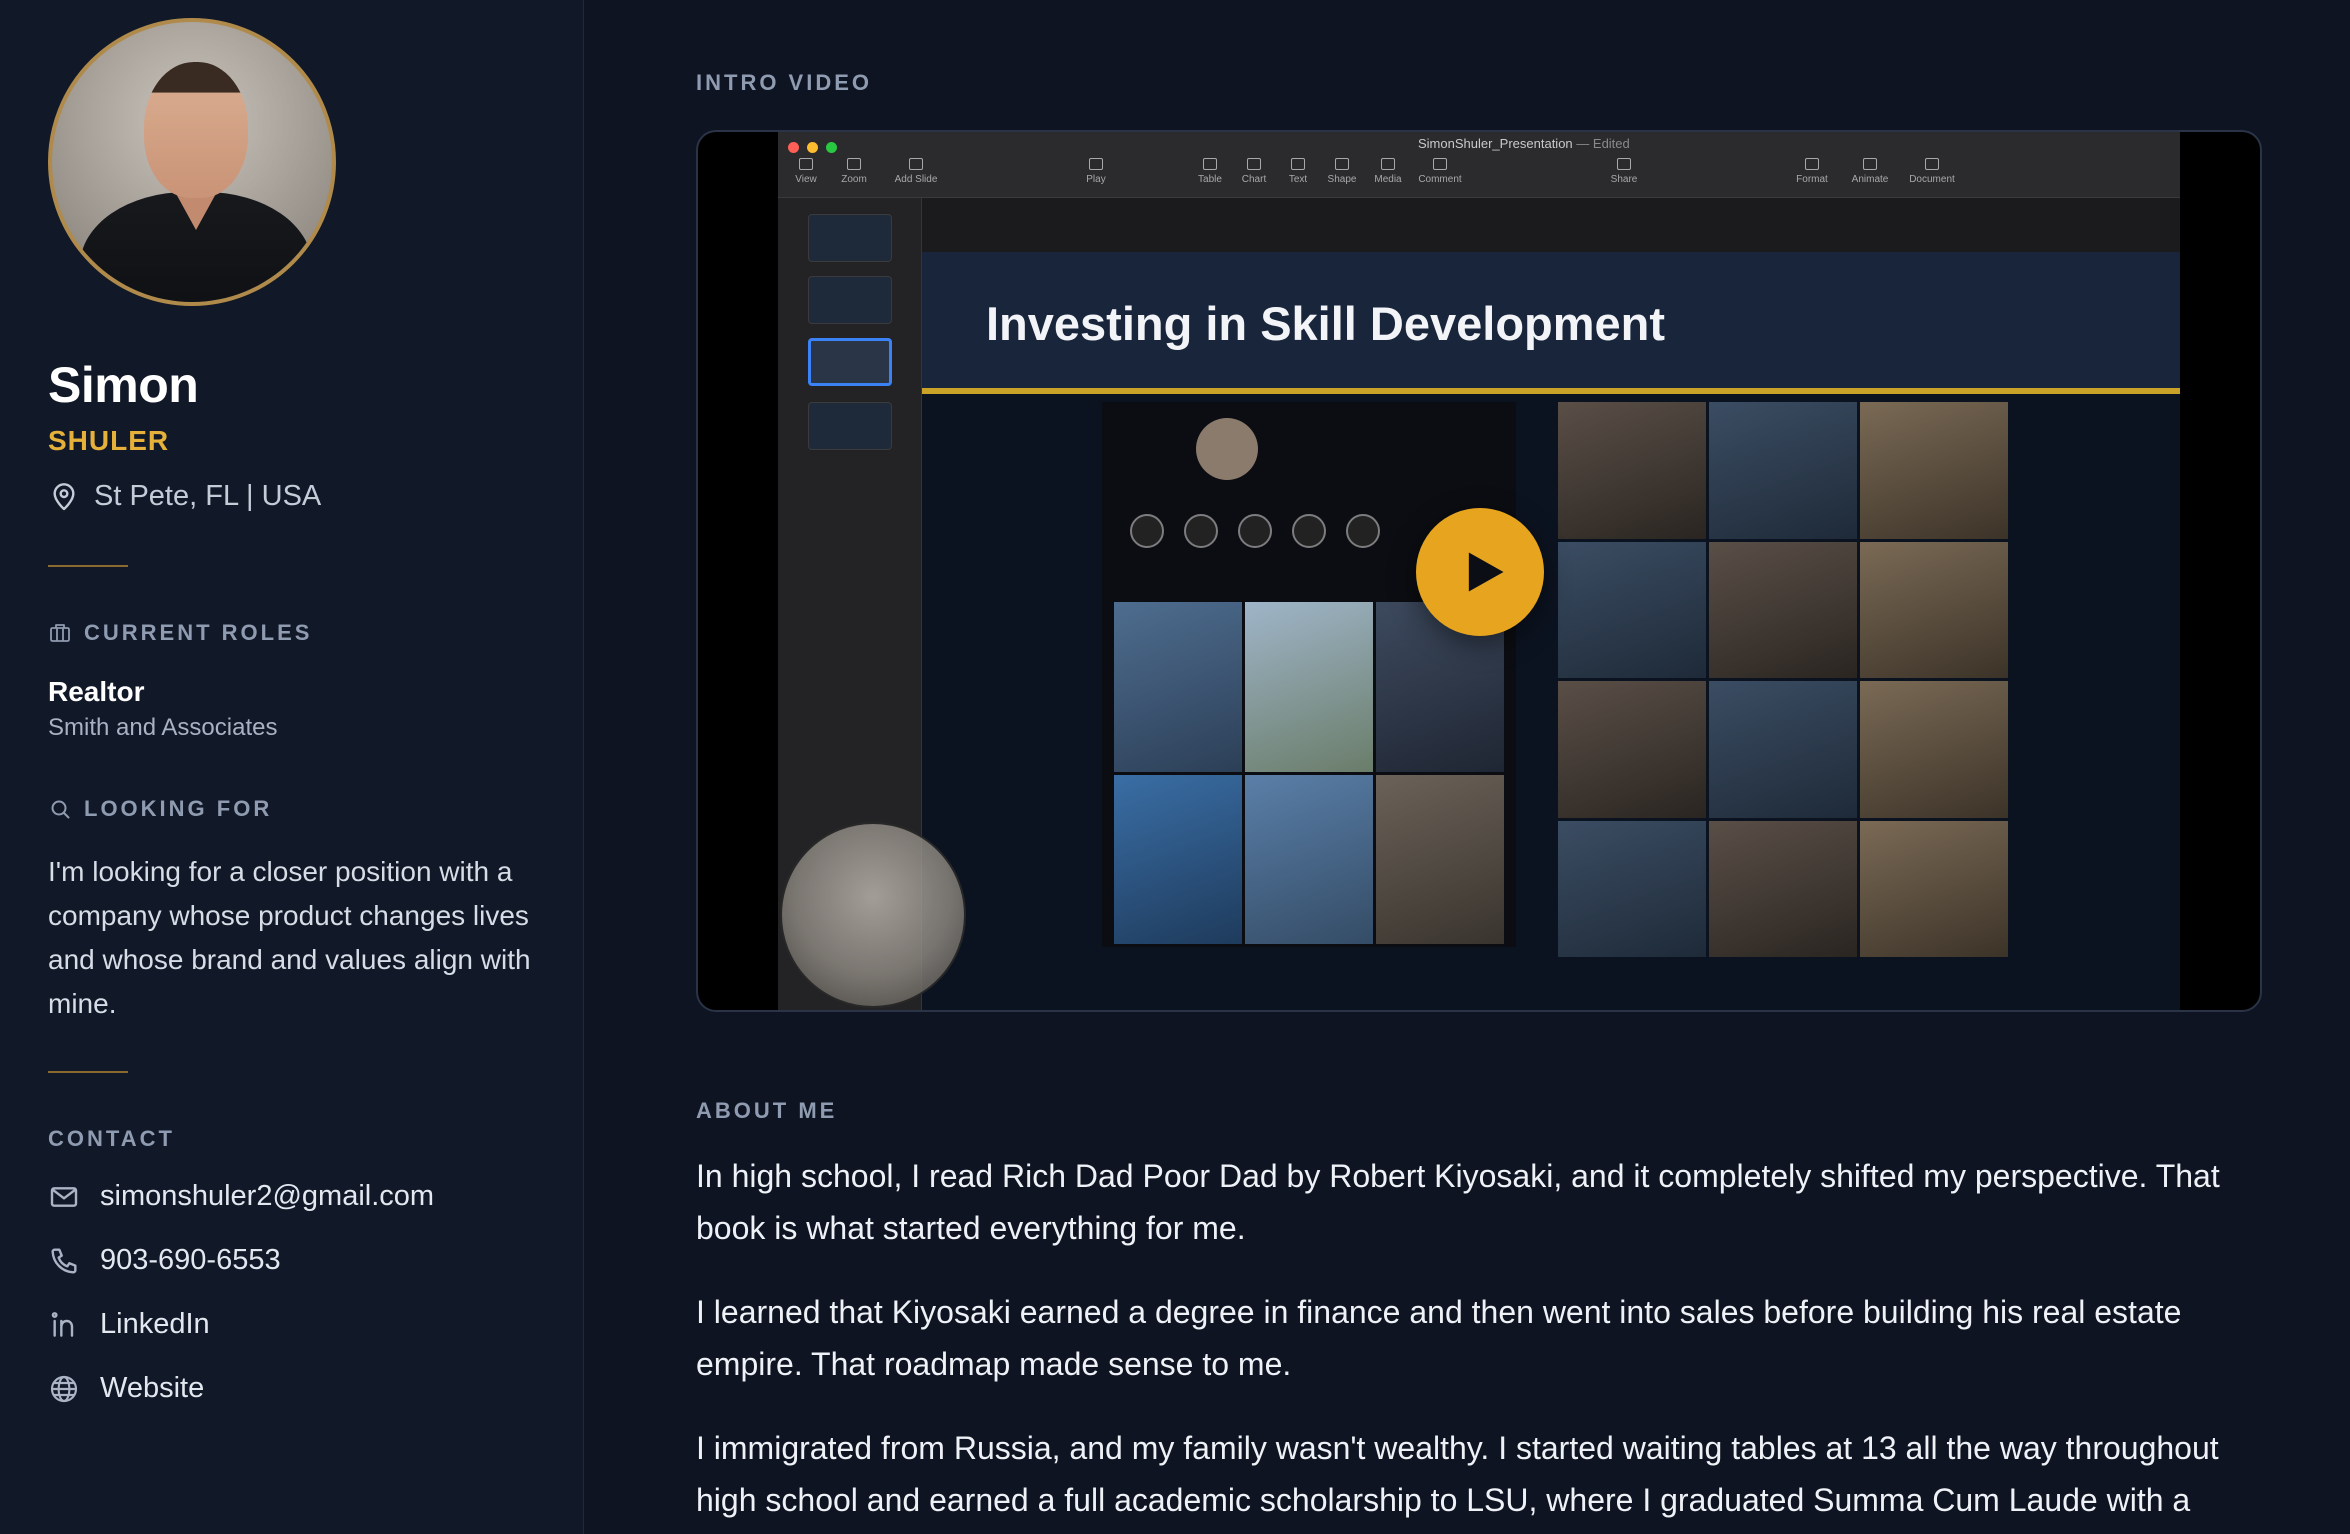  What do you see at coordinates (62, 1324) in the screenshot?
I see `linkedin-icon` at bounding box center [62, 1324].